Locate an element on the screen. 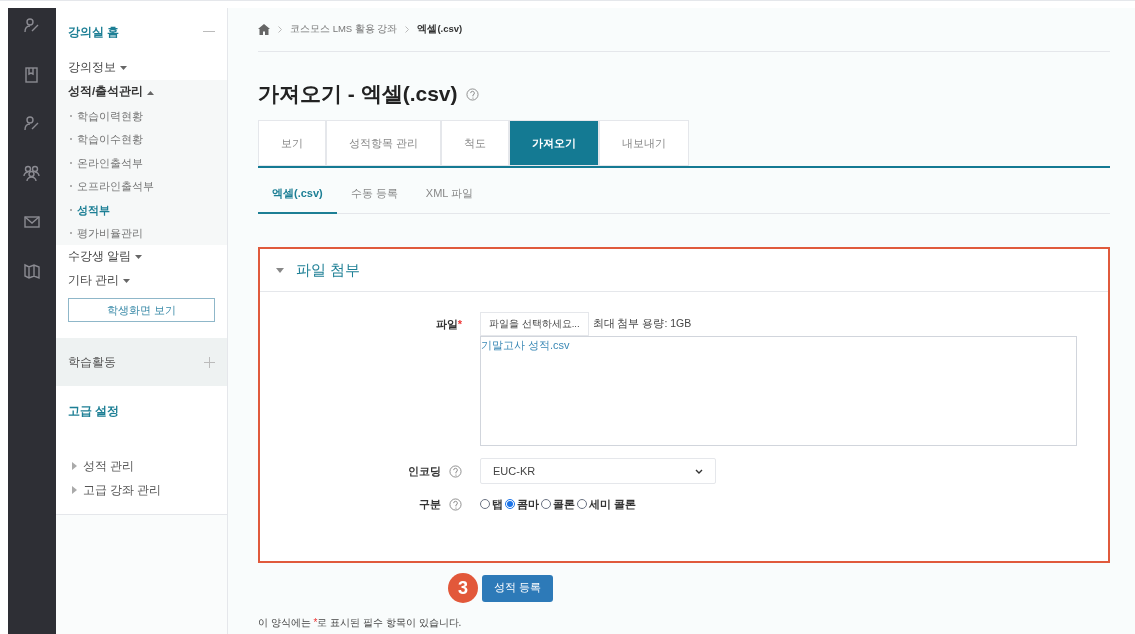 This screenshot has width=1135, height=634. sidebar-subitem: 오프라인출석부 is located at coordinates (115, 186).